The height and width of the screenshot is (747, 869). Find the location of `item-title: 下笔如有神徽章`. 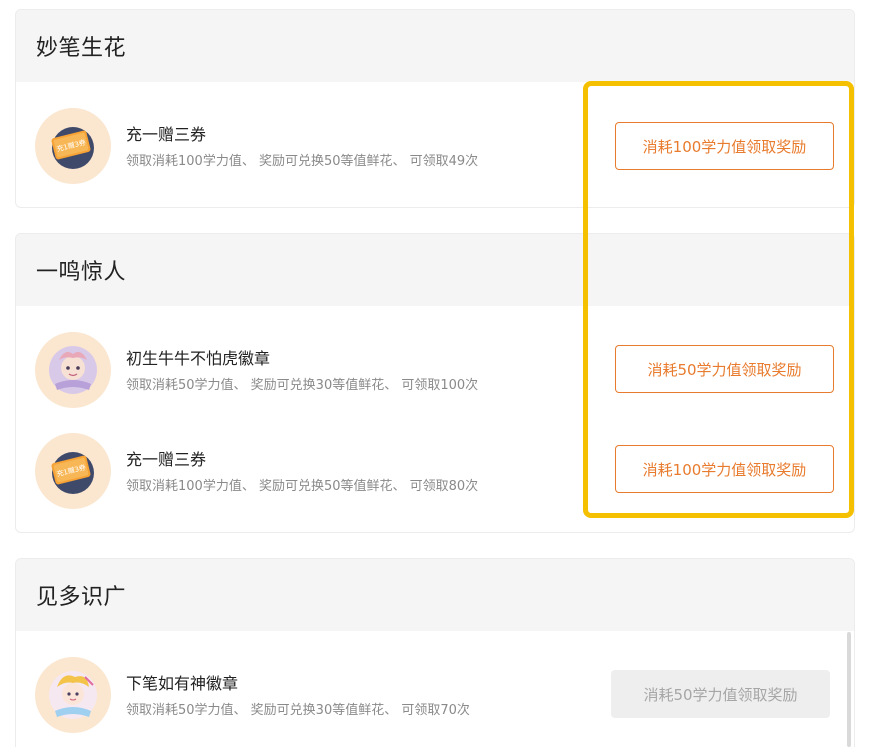

item-title: 下笔如有神徽章 is located at coordinates (182, 683).